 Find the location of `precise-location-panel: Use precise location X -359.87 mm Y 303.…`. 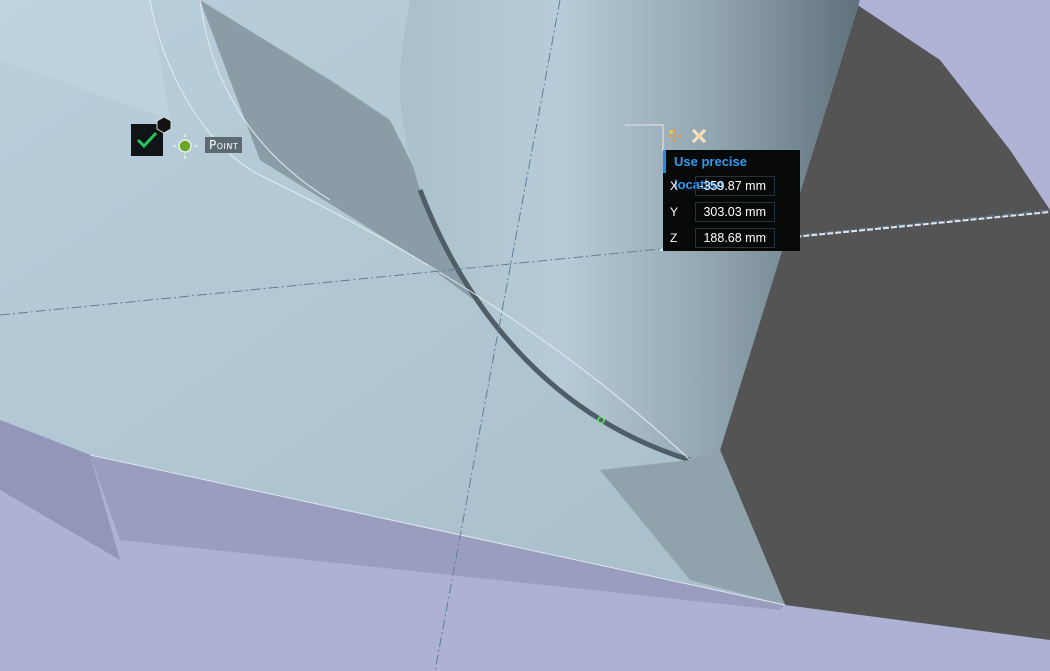

precise-location-panel: Use precise location X -359.87 mm Y 303.… is located at coordinates (731, 200).